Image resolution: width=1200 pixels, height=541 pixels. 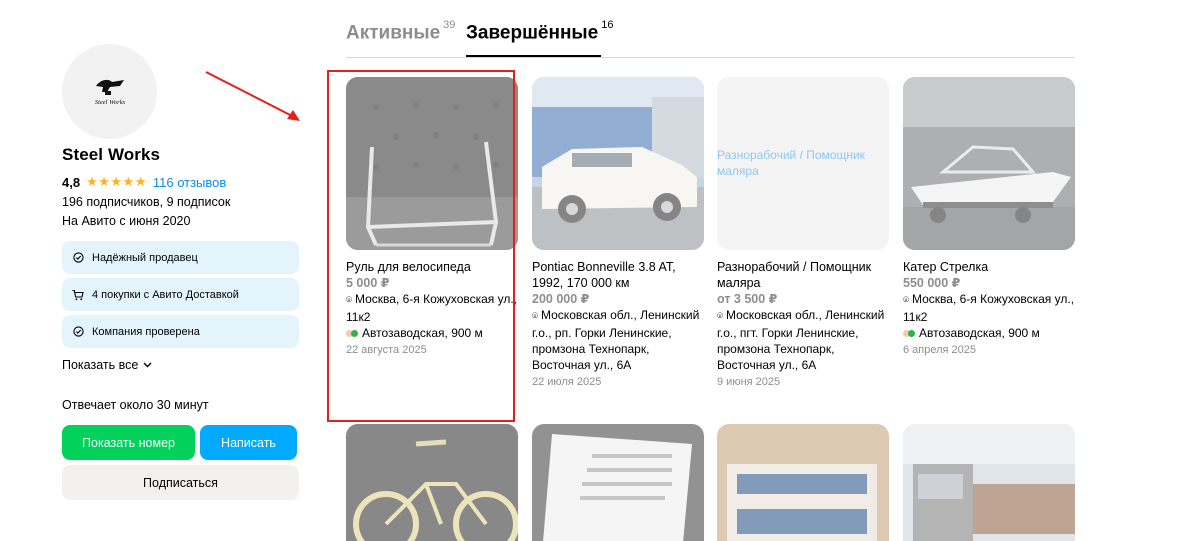 What do you see at coordinates (180, 365) in the screenshot?
I see `show-all-toggle: Показать все` at bounding box center [180, 365].